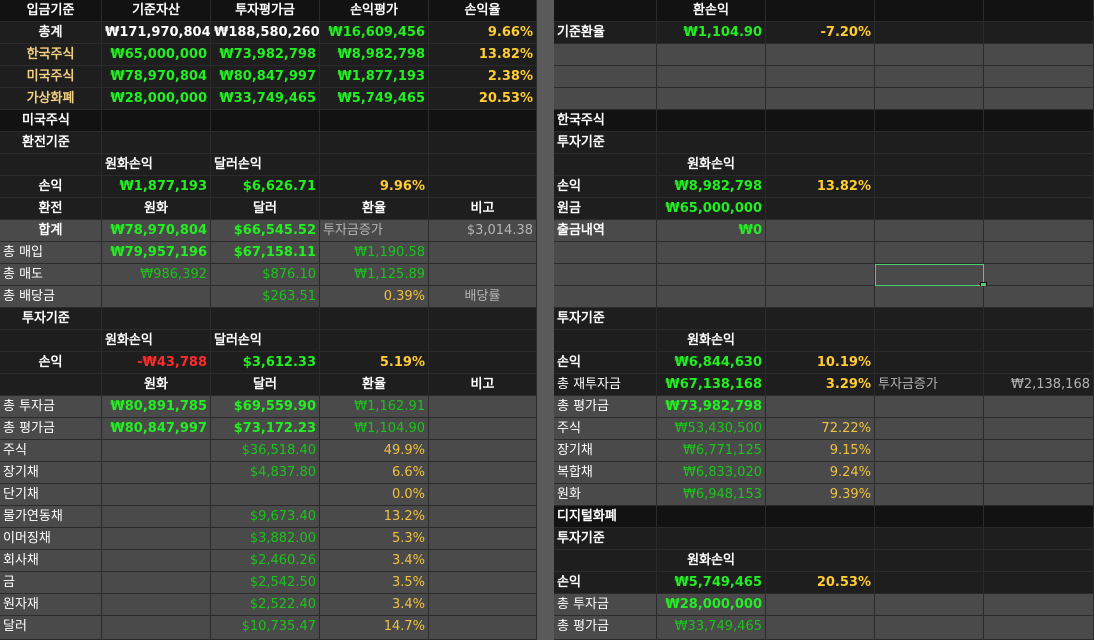 This screenshot has height=640, width=1094. What do you see at coordinates (374, 539) in the screenshot?
I see `us-asset-pct: 5.3%` at bounding box center [374, 539].